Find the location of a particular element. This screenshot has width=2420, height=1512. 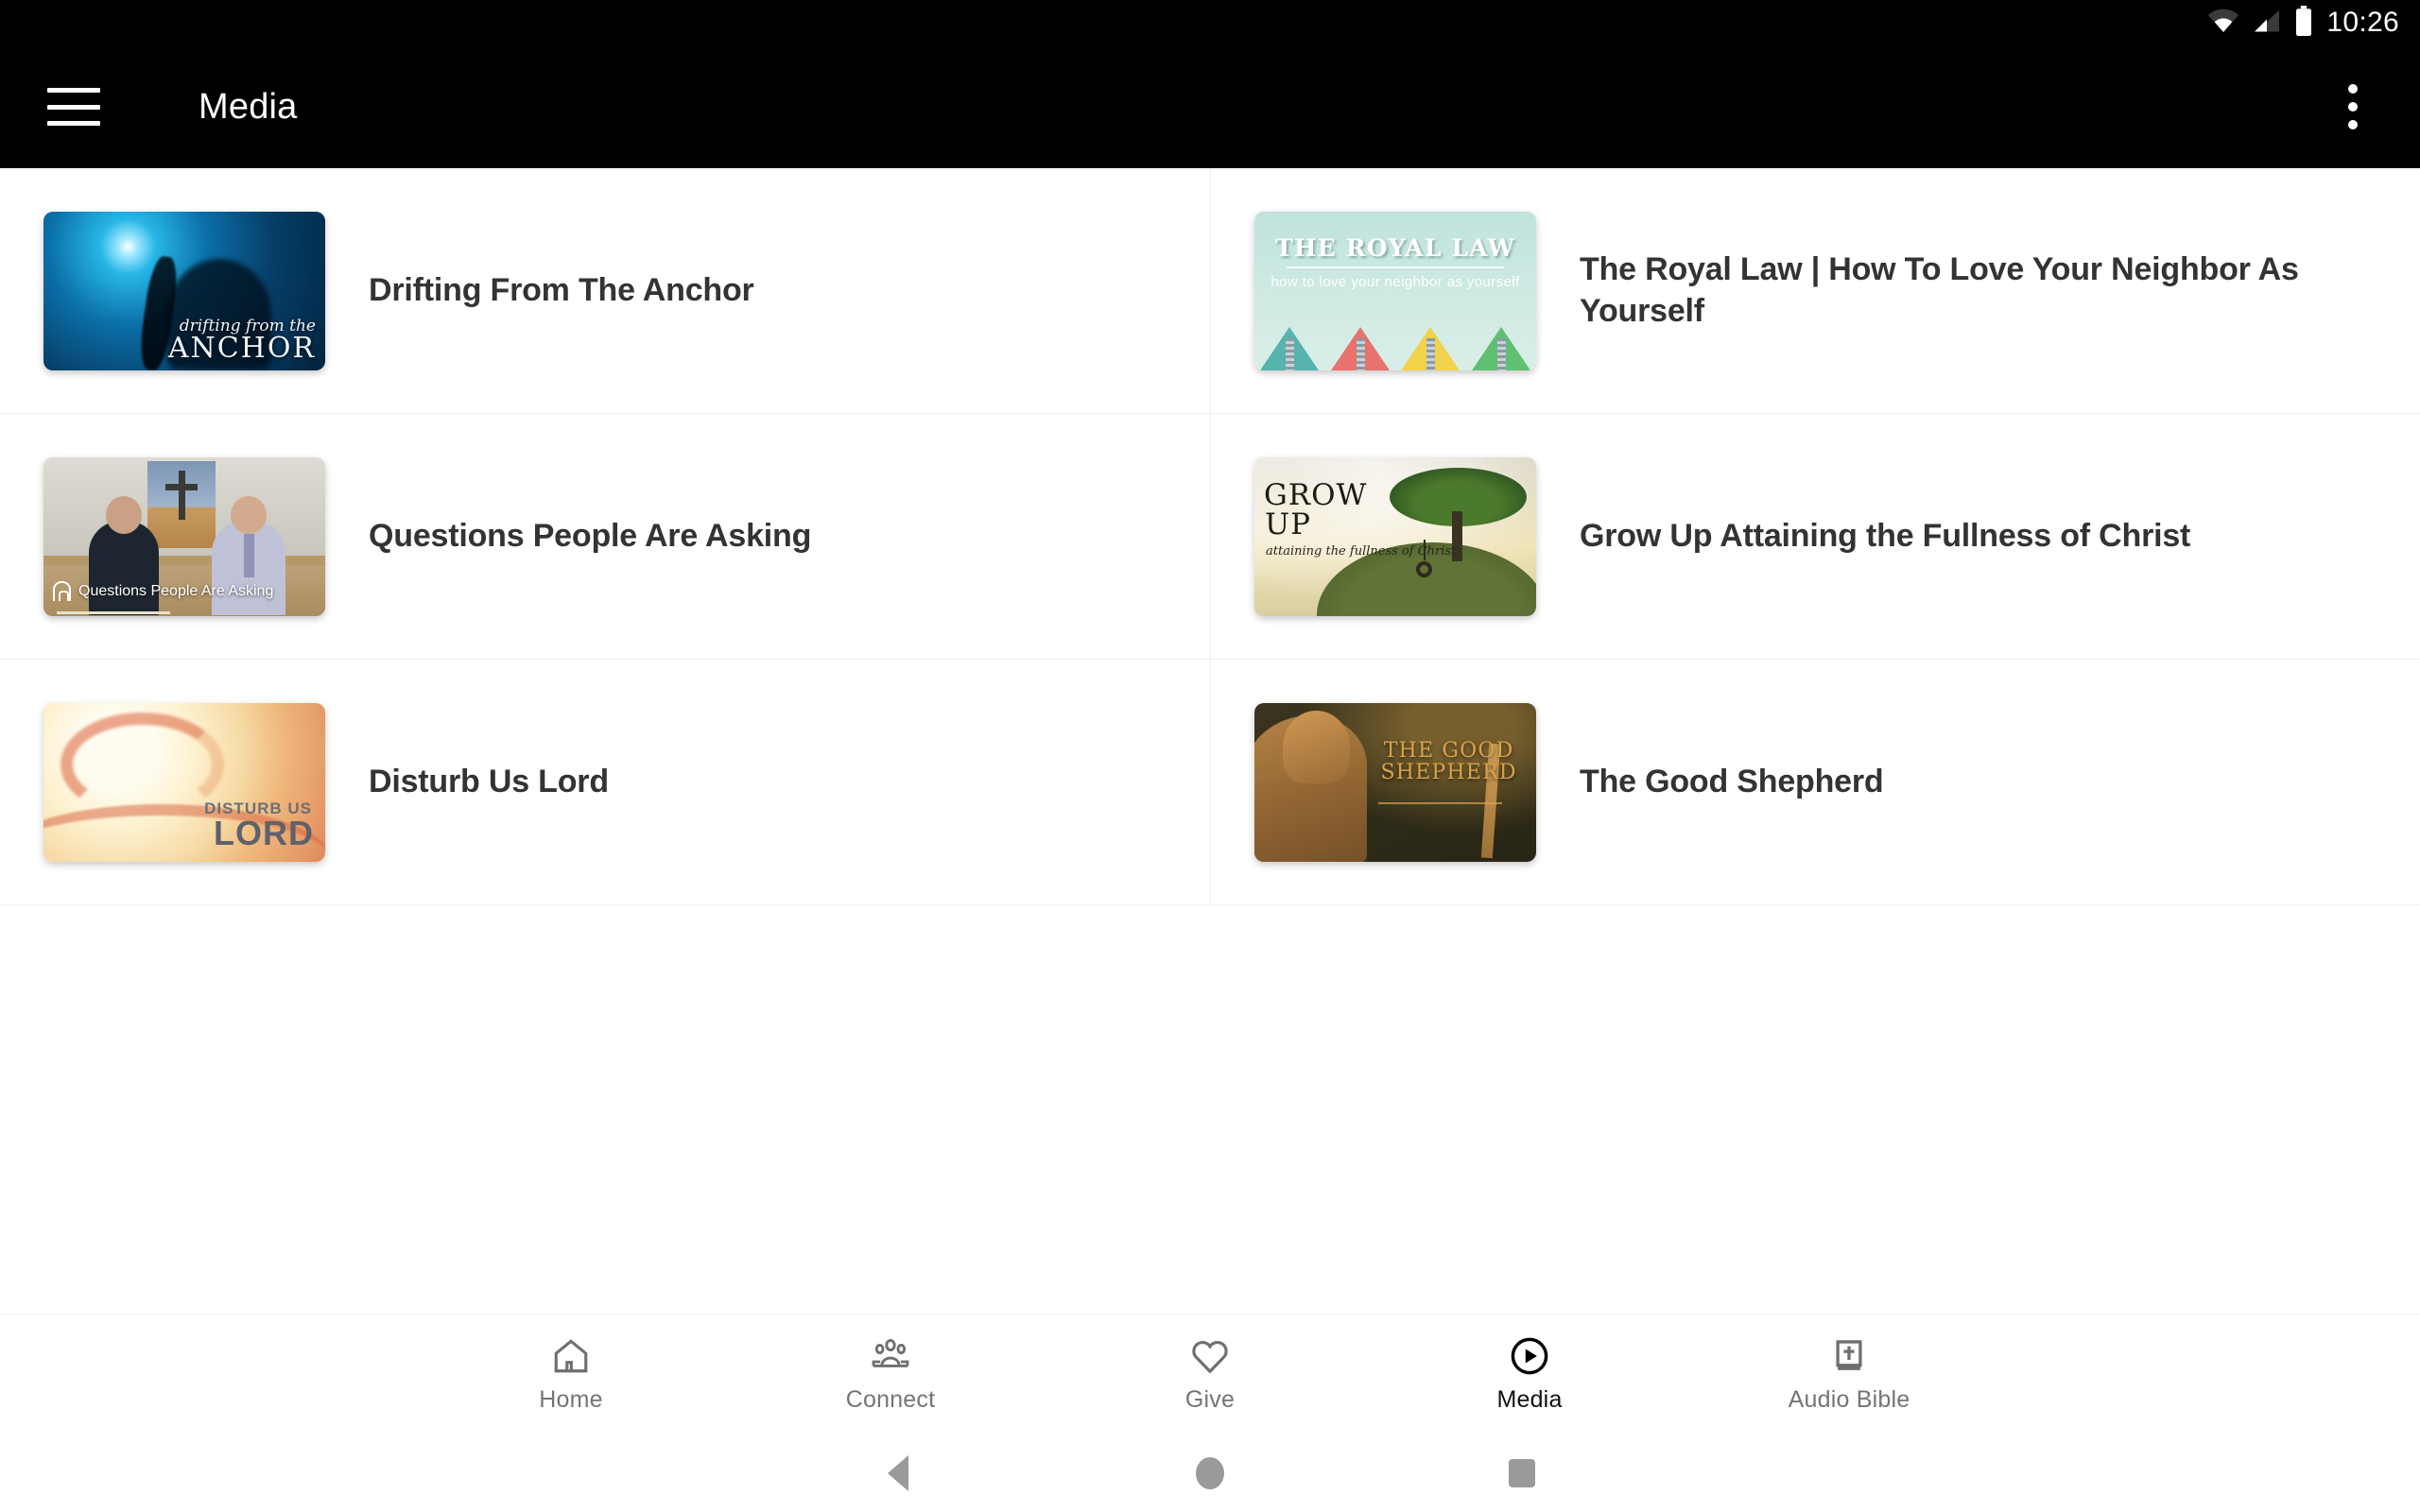

media-item-disturb-us-lord: DISTURB US LORD Disturb Us Lord is located at coordinates (605, 782).